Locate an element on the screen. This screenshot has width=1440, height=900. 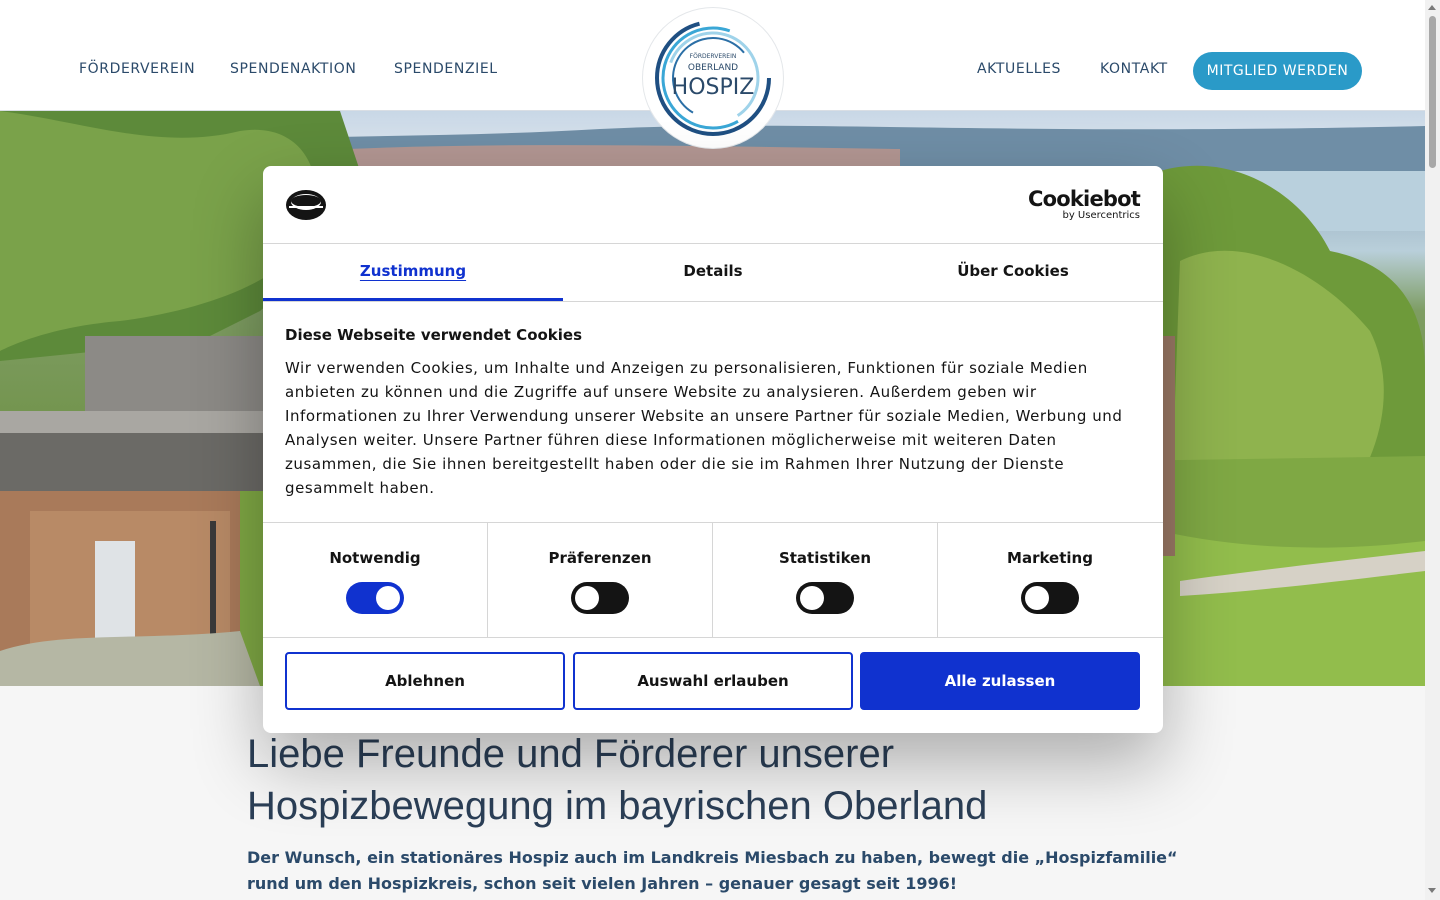
heading-line-1: Liebe Freunde und Förderer unserer is located at coordinates (571, 754).